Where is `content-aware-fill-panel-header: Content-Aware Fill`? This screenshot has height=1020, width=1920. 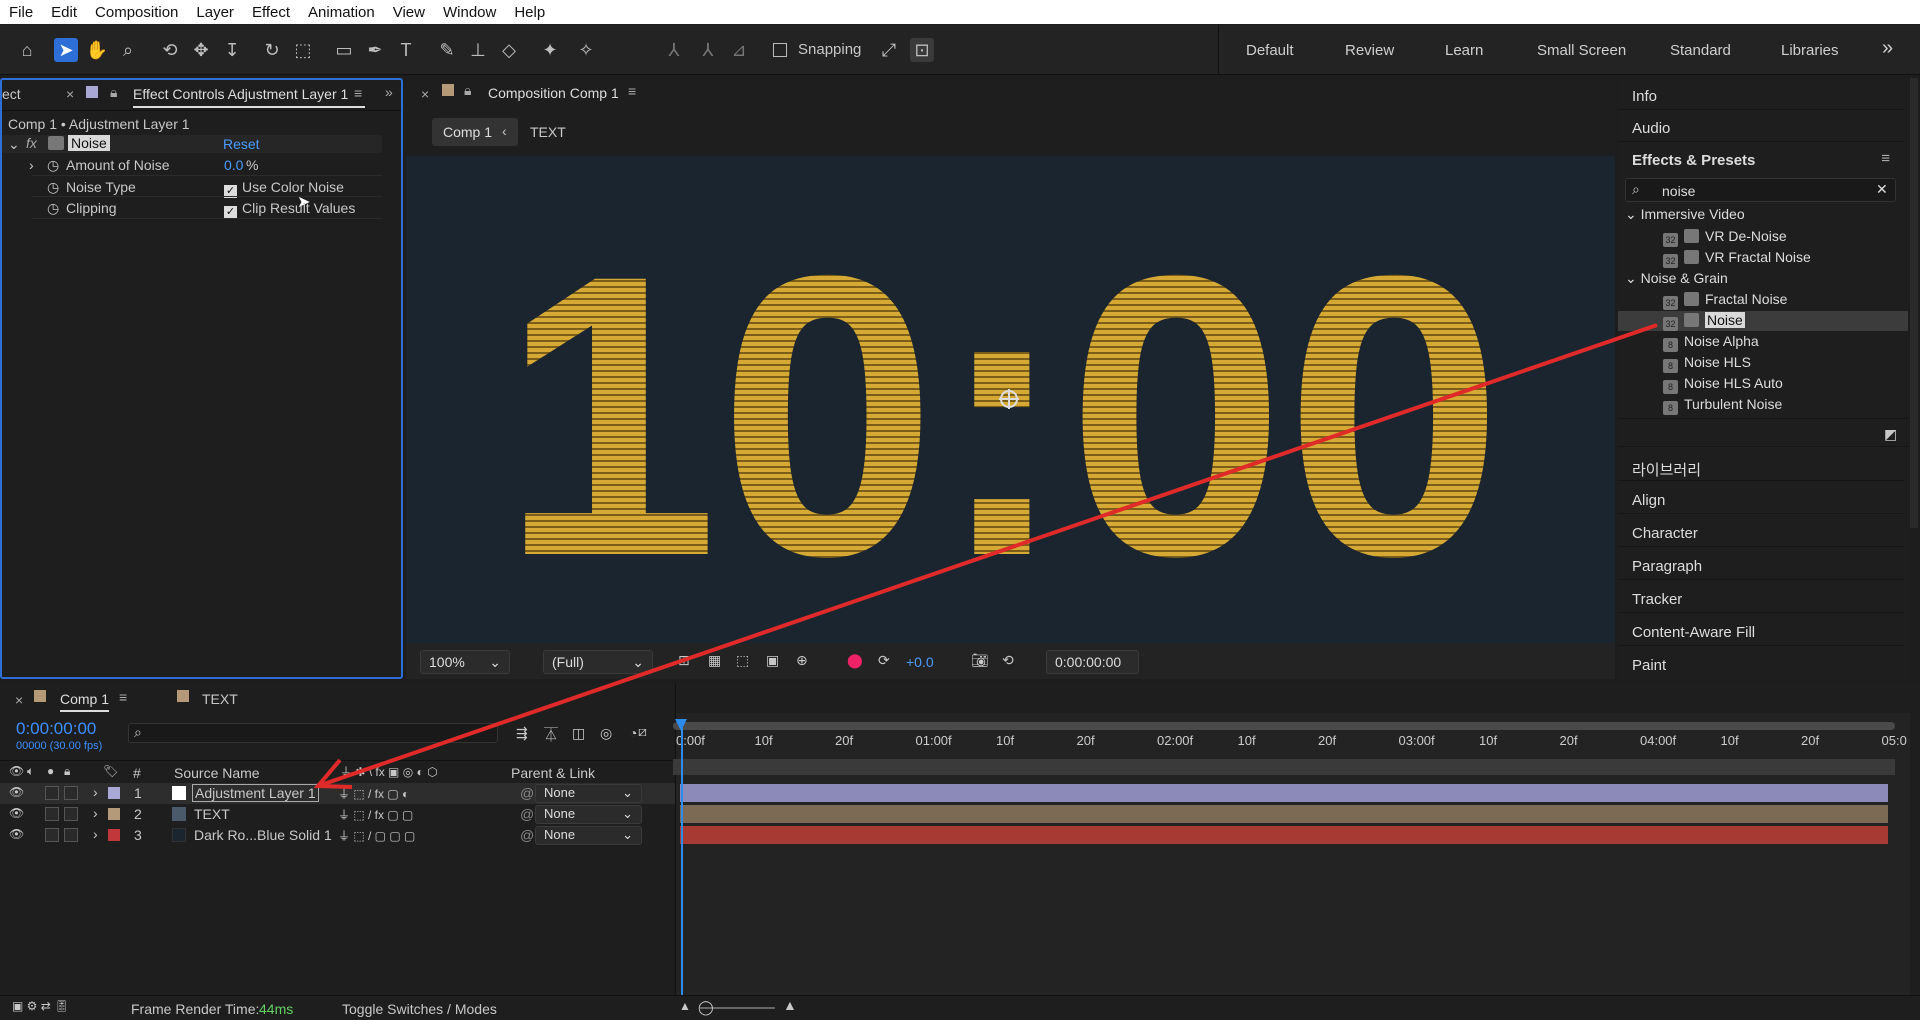
content-aware-fill-panel-header: Content-Aware Fill is located at coordinates (1761, 630).